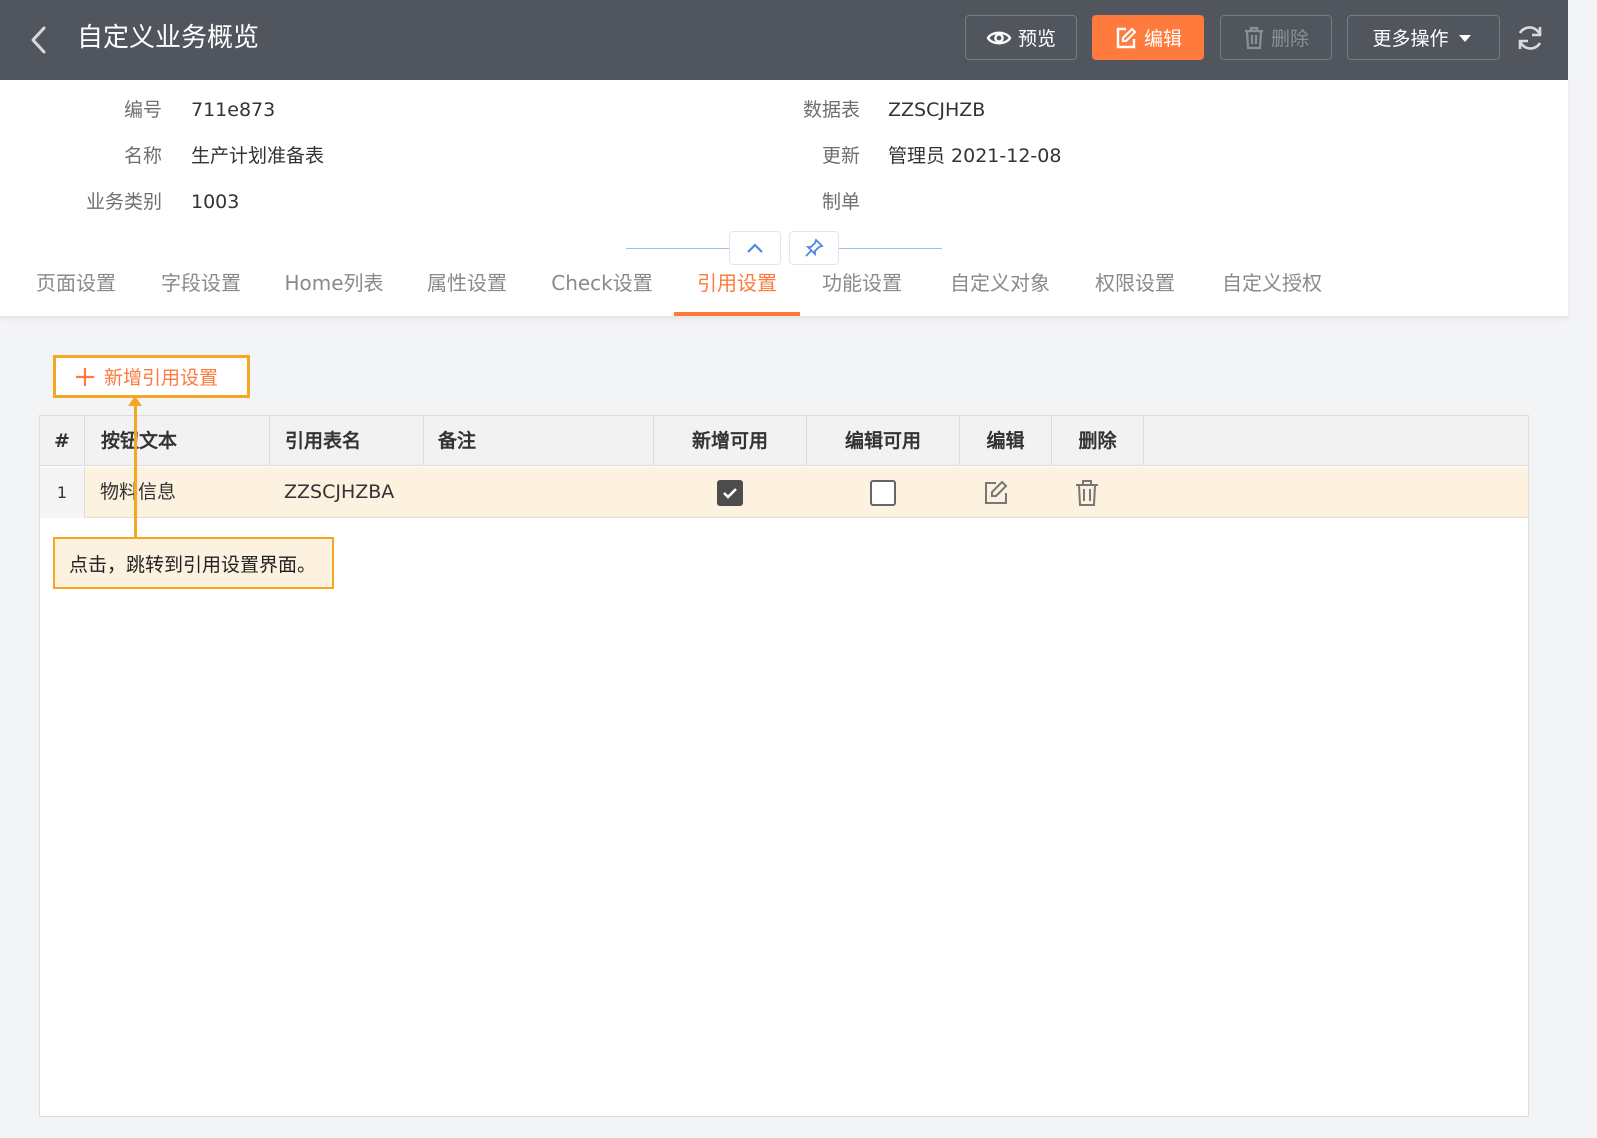 The image size is (1597, 1138). What do you see at coordinates (142, 110) in the screenshot?
I see `field-label-code: 编号` at bounding box center [142, 110].